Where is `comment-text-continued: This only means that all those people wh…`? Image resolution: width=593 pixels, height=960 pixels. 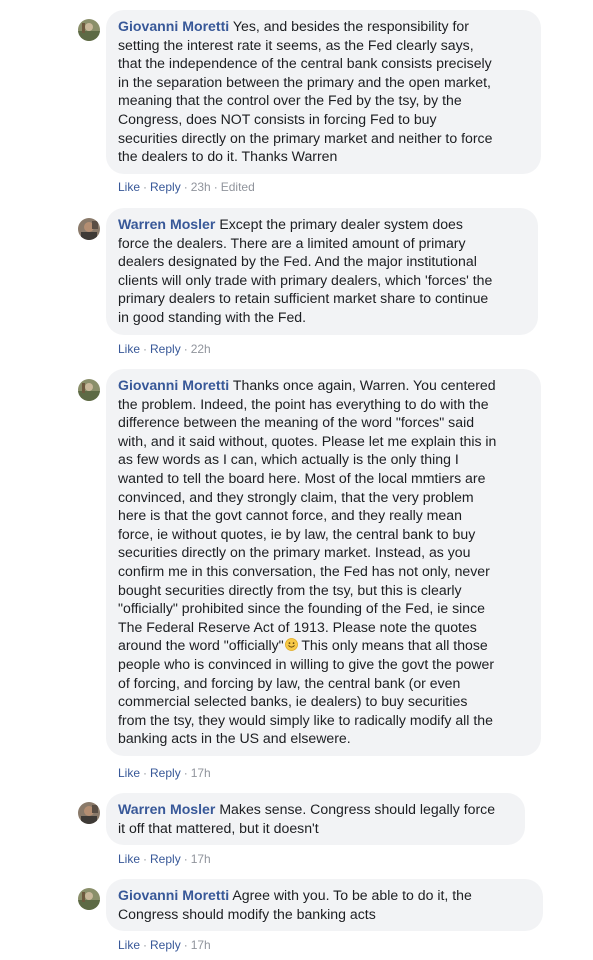 comment-text-continued: This only means that all those people wh… is located at coordinates (306, 692).